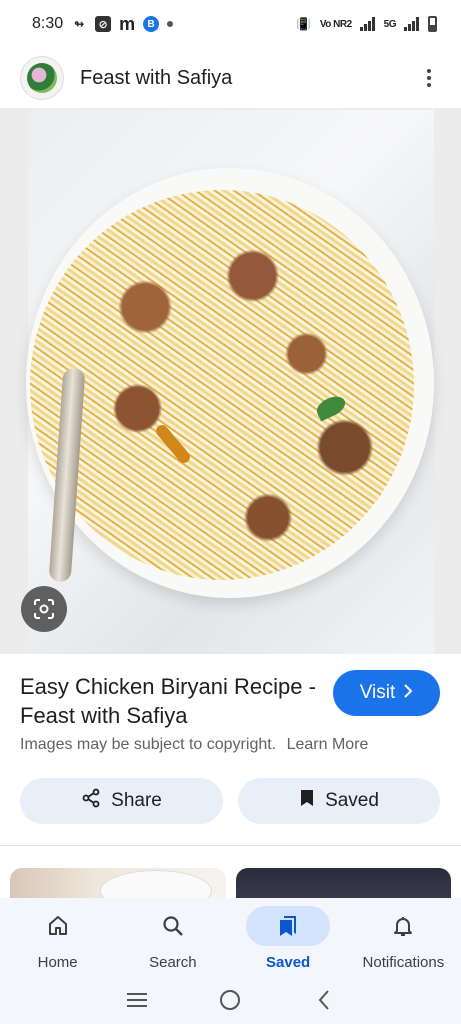  What do you see at coordinates (390, 24) in the screenshot?
I see `network-type: 5G` at bounding box center [390, 24].